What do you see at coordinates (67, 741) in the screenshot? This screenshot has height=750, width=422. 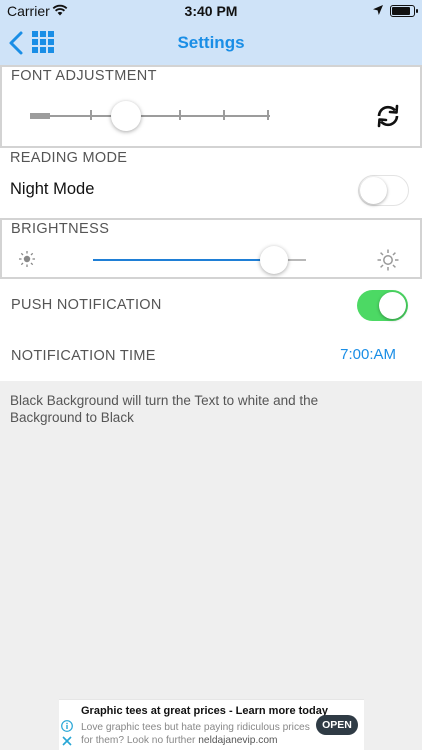 I see `close-icon` at bounding box center [67, 741].